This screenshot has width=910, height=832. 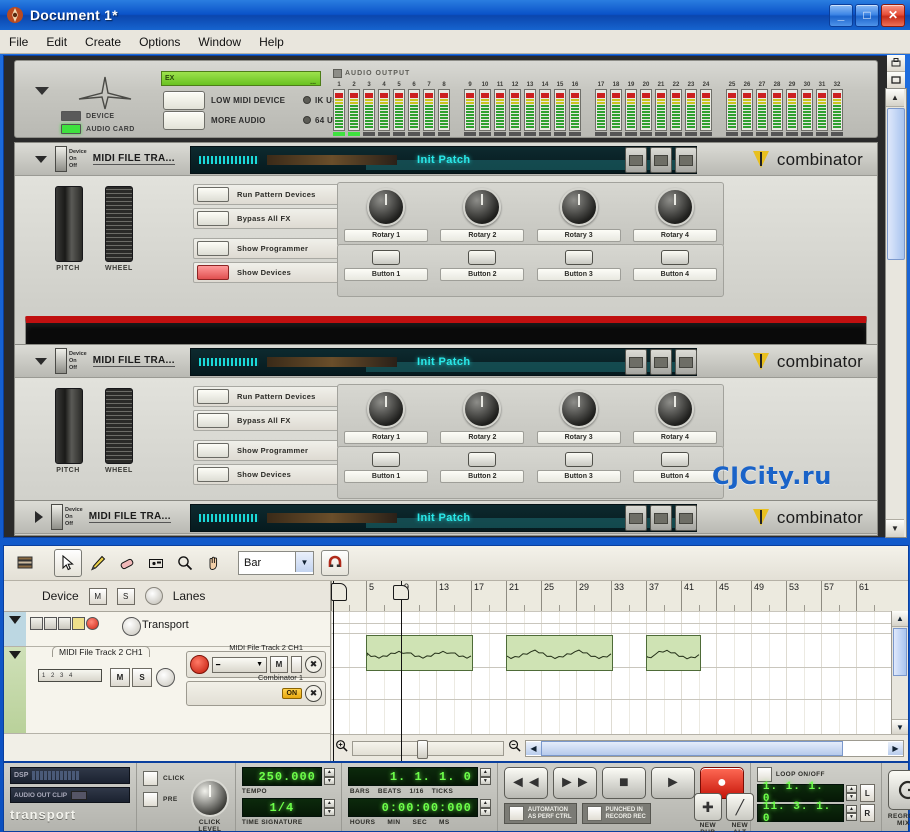 I want to click on rotary-4-group-1: Rotary 4, so click(x=674, y=215).